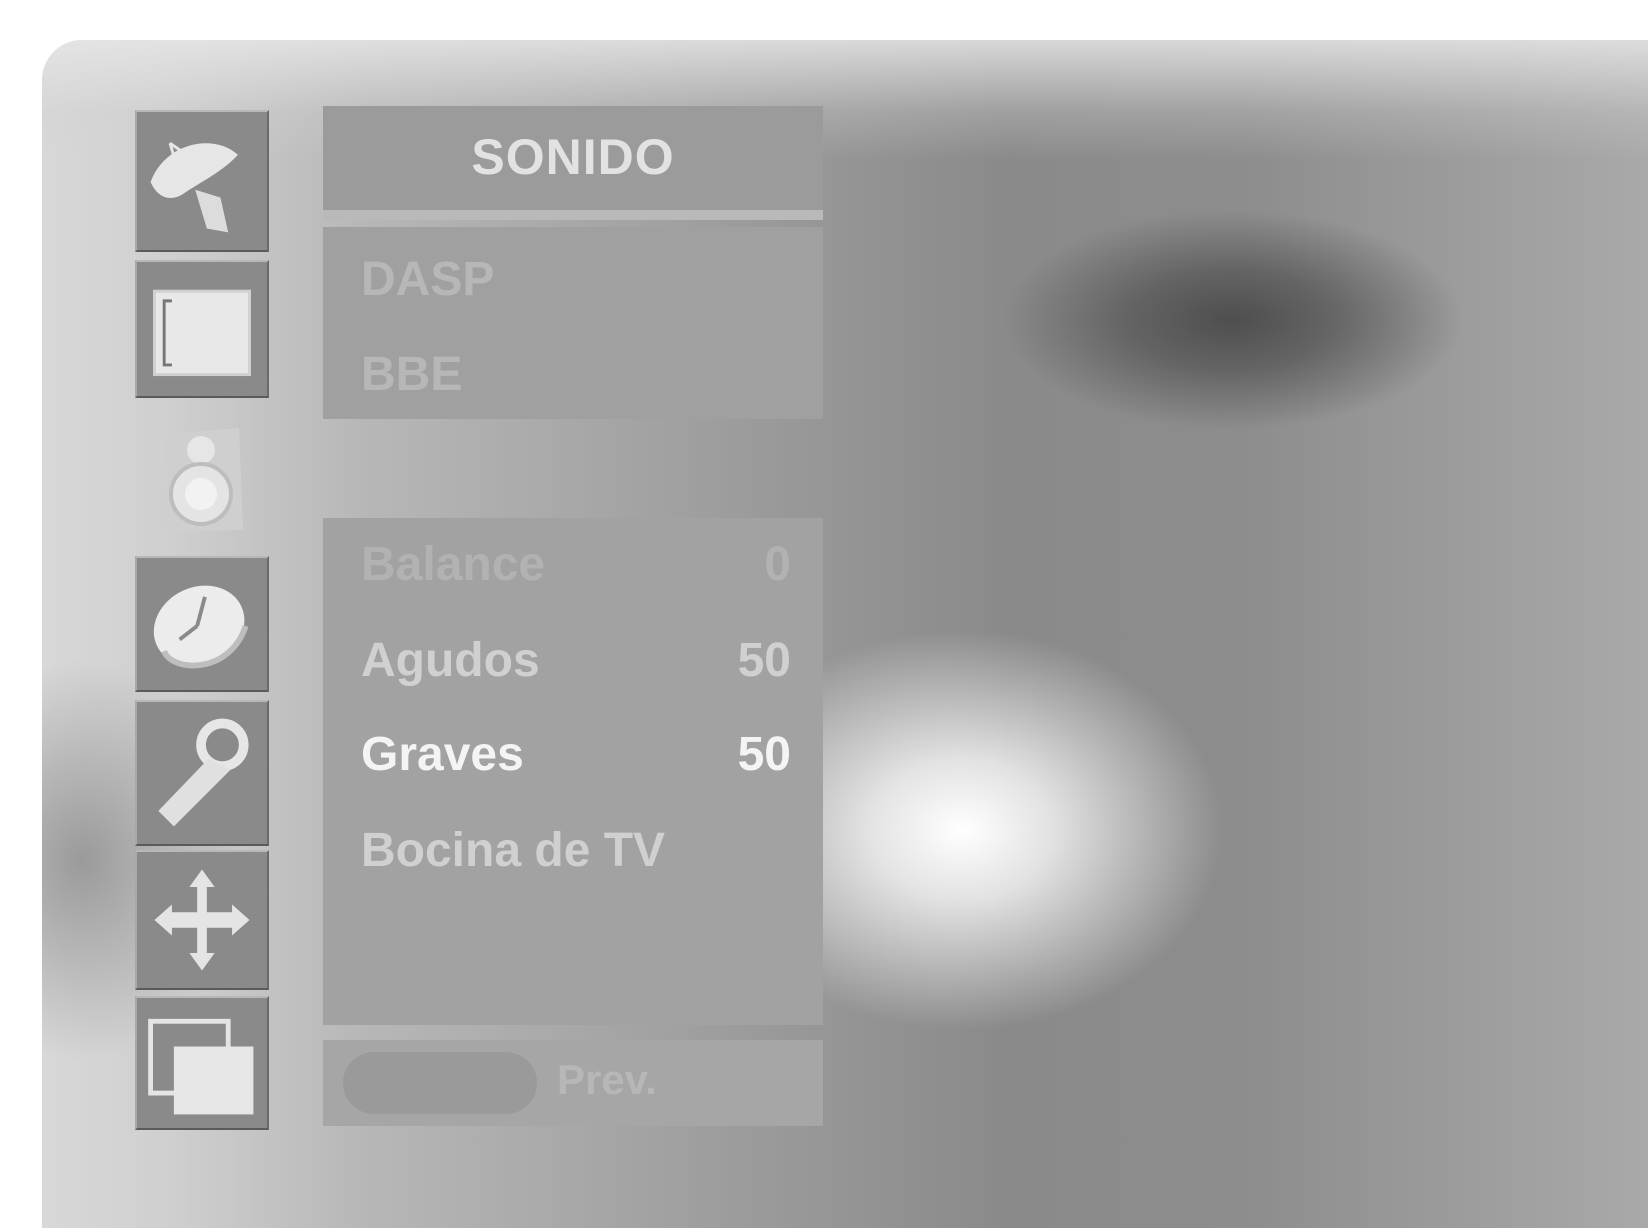  Describe the element at coordinates (576, 661) in the screenshot. I see `menu-item-agudos: Agudos 50` at that location.